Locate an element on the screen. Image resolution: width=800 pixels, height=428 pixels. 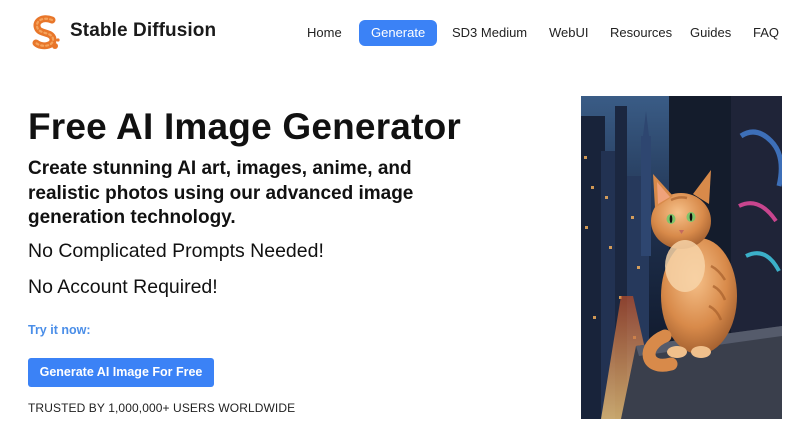
nav-generate: Generate is located at coordinates (398, 33).